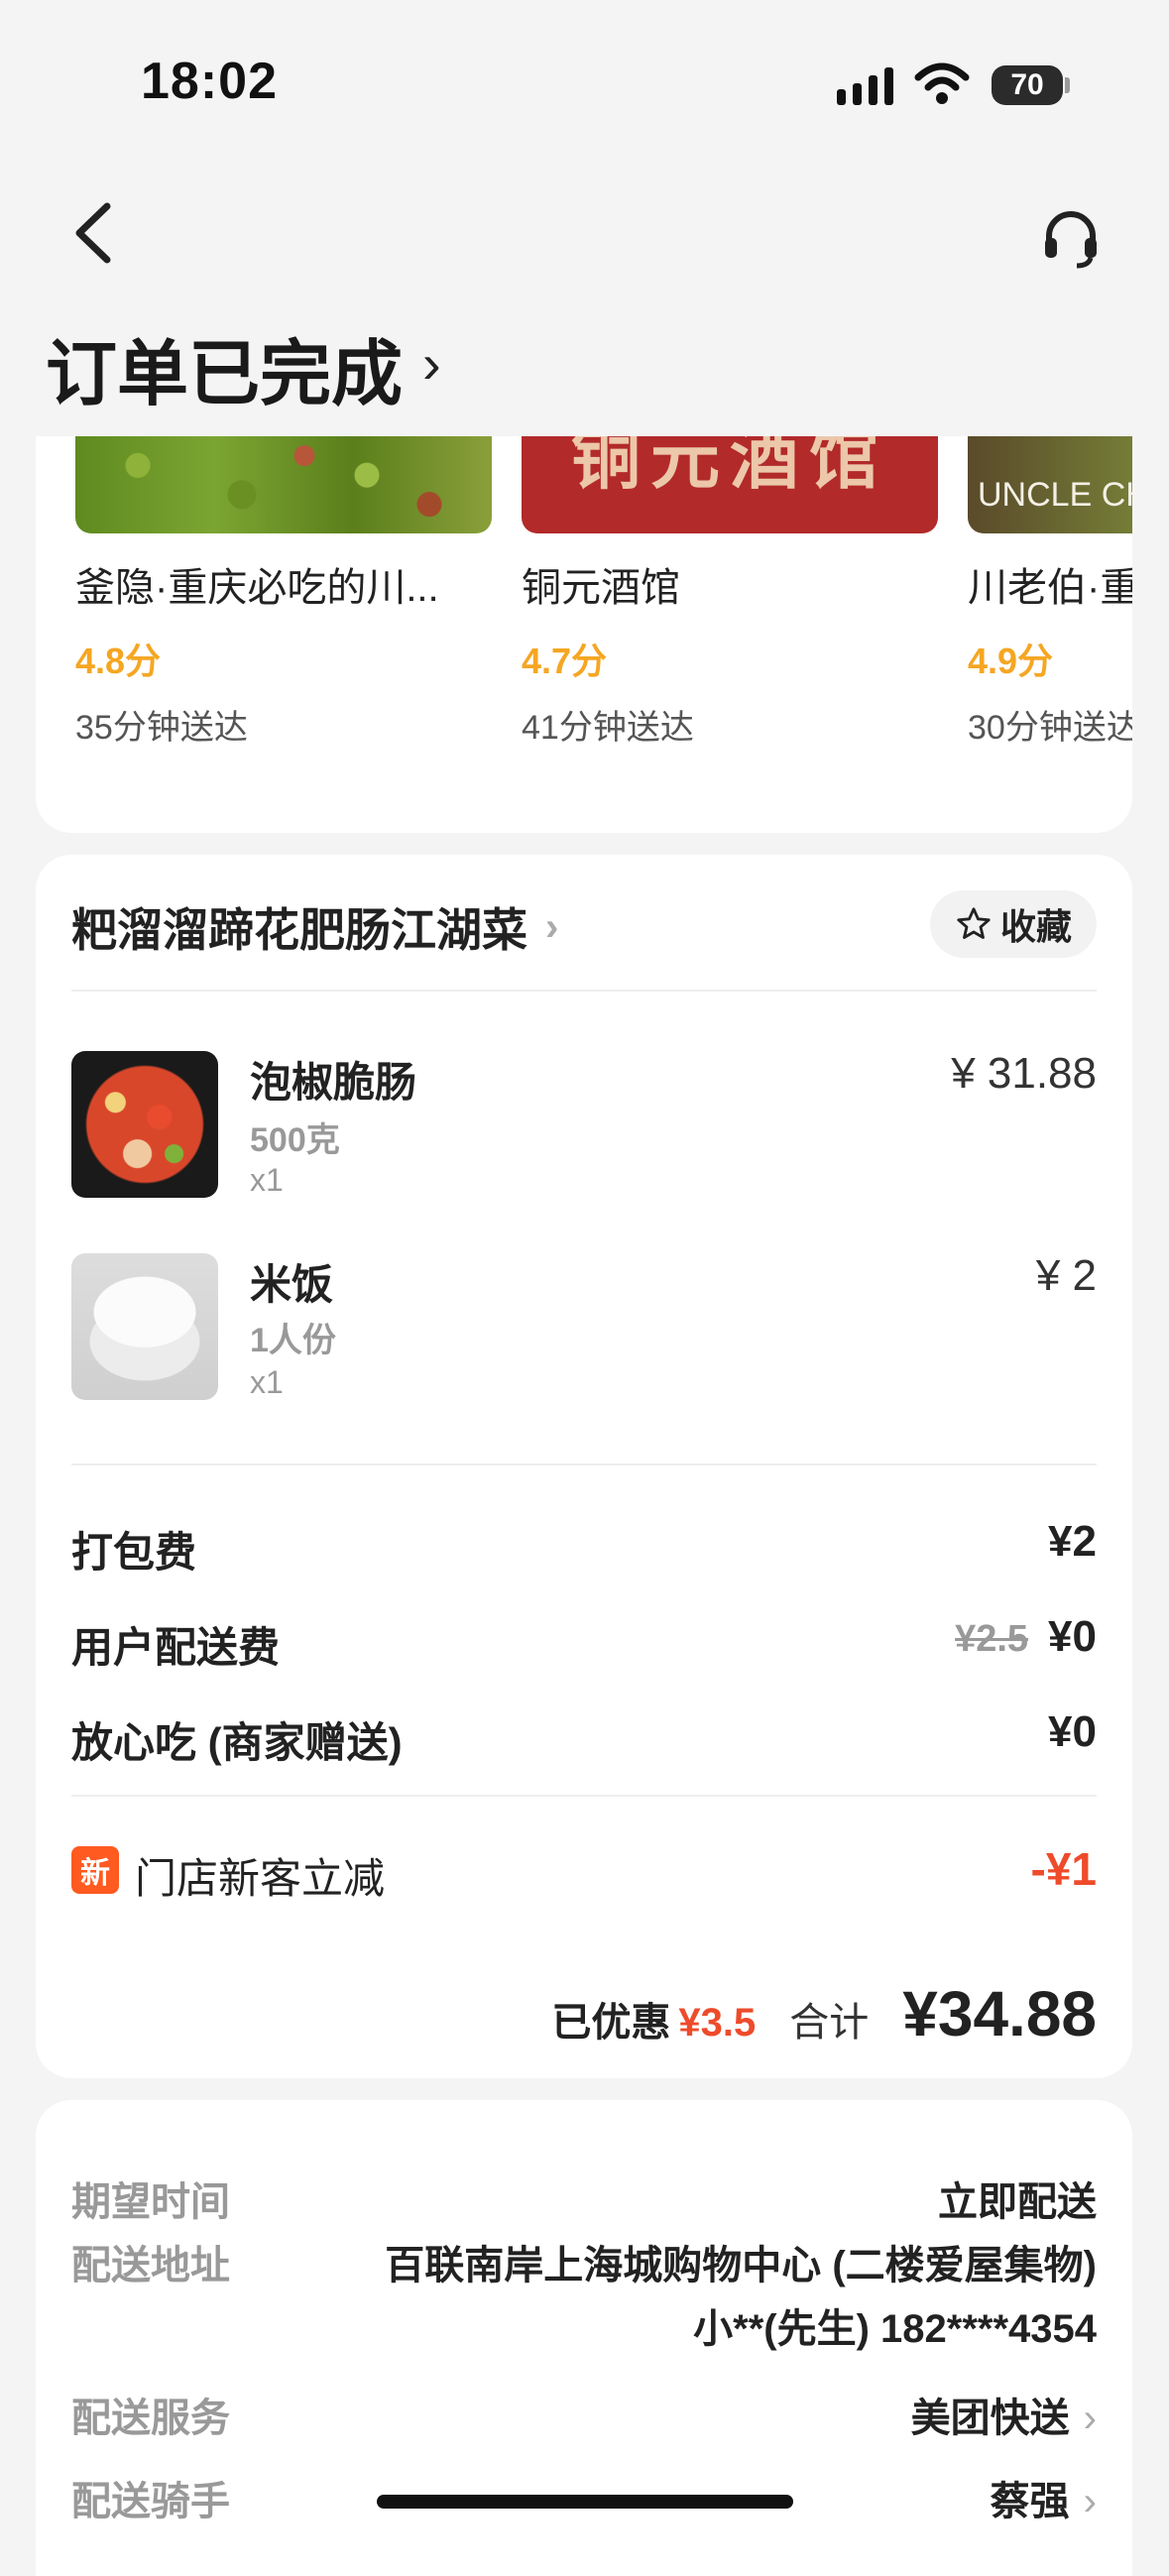  I want to click on battery-indicator: 70, so click(1027, 85).